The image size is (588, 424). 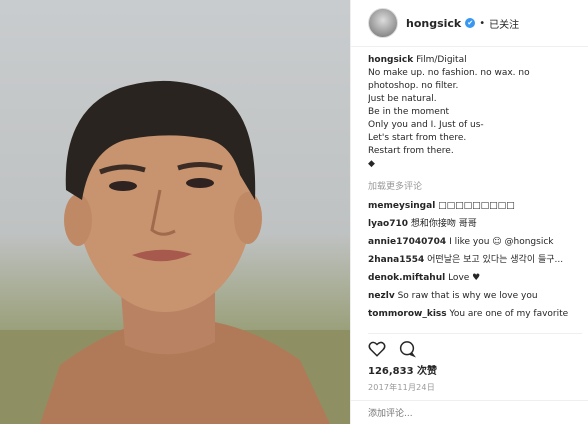 What do you see at coordinates (407, 349) in the screenshot?
I see `speech-bubble-icon` at bounding box center [407, 349].